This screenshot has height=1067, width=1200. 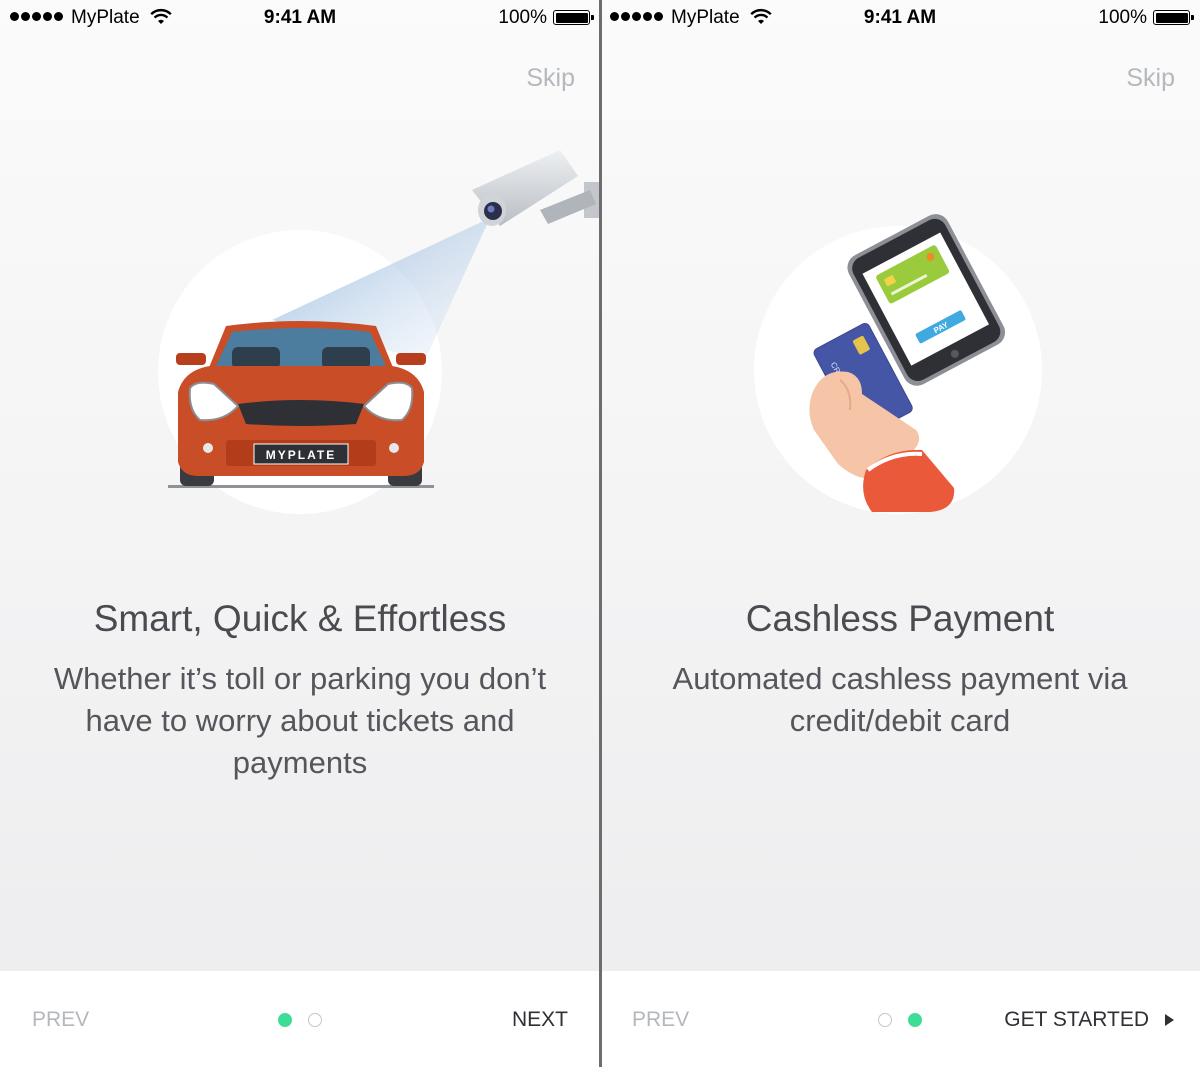 I want to click on license-plate-text: MYPLATE, so click(x=301, y=455).